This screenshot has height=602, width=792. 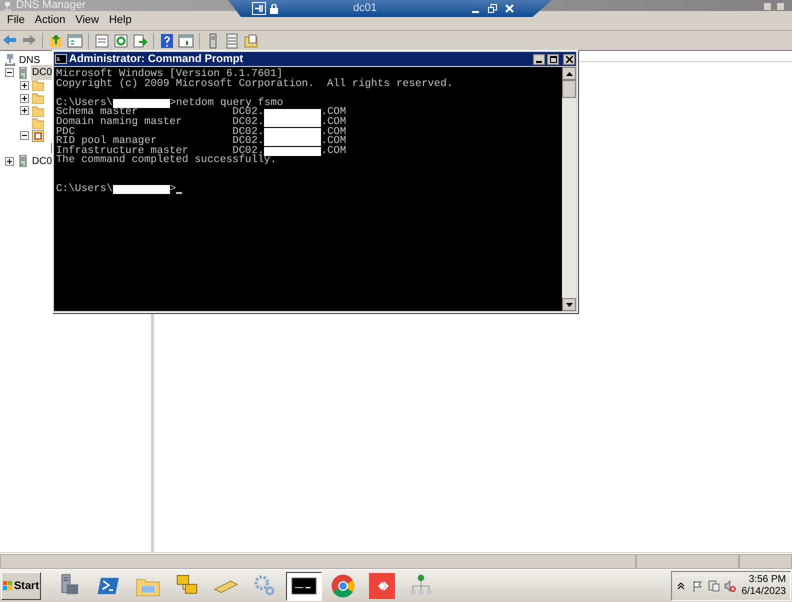 I want to click on speaker-muted-icon, so click(x=730, y=586).